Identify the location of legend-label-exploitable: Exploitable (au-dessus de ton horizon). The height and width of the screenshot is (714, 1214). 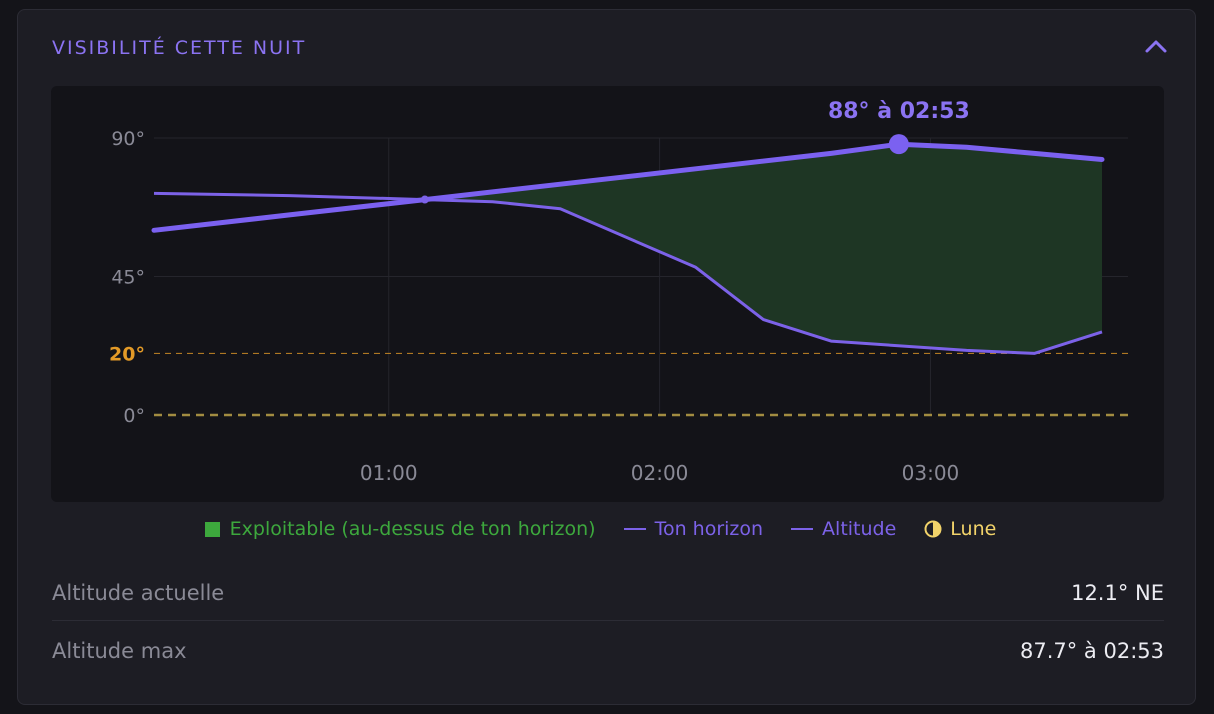
(412, 529).